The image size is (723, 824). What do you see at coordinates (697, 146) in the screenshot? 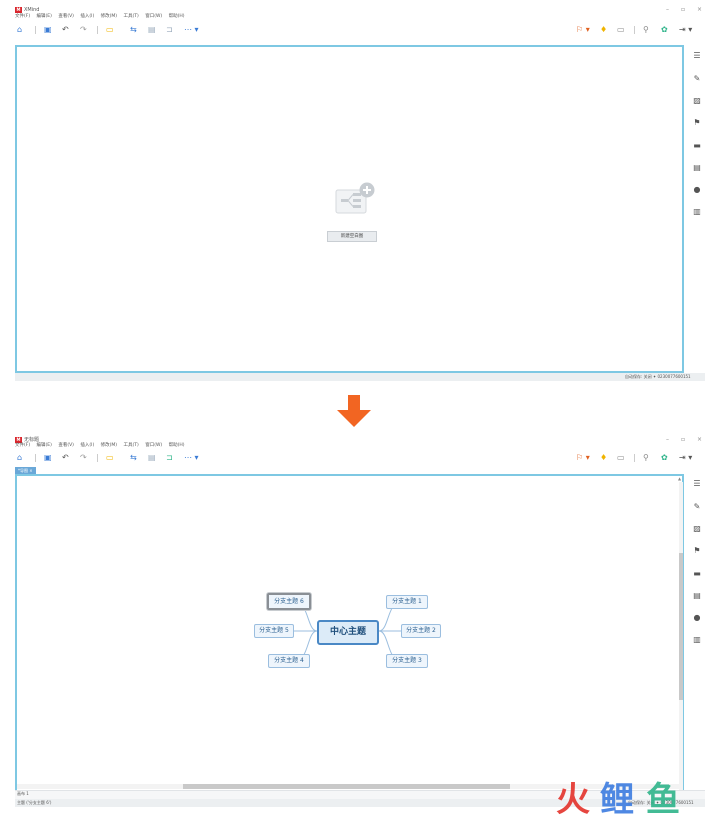
I see `notes-icon: ▬` at bounding box center [697, 146].